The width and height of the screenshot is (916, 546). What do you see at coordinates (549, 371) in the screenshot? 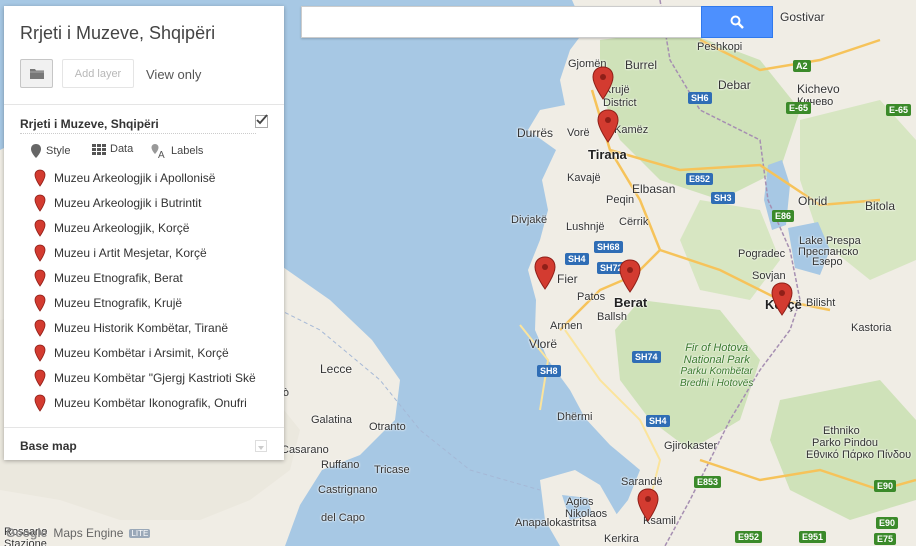
I see `road-shield: SH8` at bounding box center [549, 371].